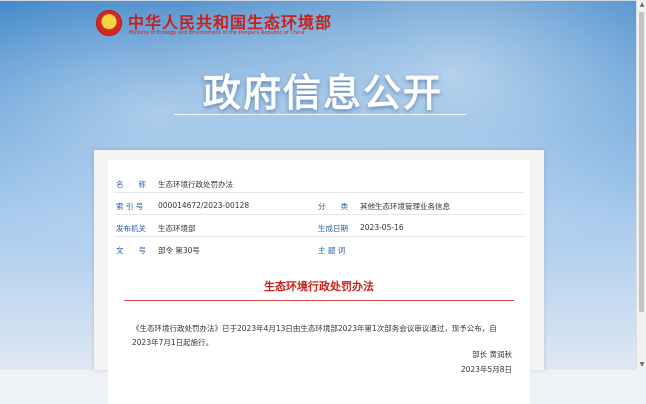 The width and height of the screenshot is (646, 404). I want to click on index-value: 000014672/2023-00128, so click(204, 205).